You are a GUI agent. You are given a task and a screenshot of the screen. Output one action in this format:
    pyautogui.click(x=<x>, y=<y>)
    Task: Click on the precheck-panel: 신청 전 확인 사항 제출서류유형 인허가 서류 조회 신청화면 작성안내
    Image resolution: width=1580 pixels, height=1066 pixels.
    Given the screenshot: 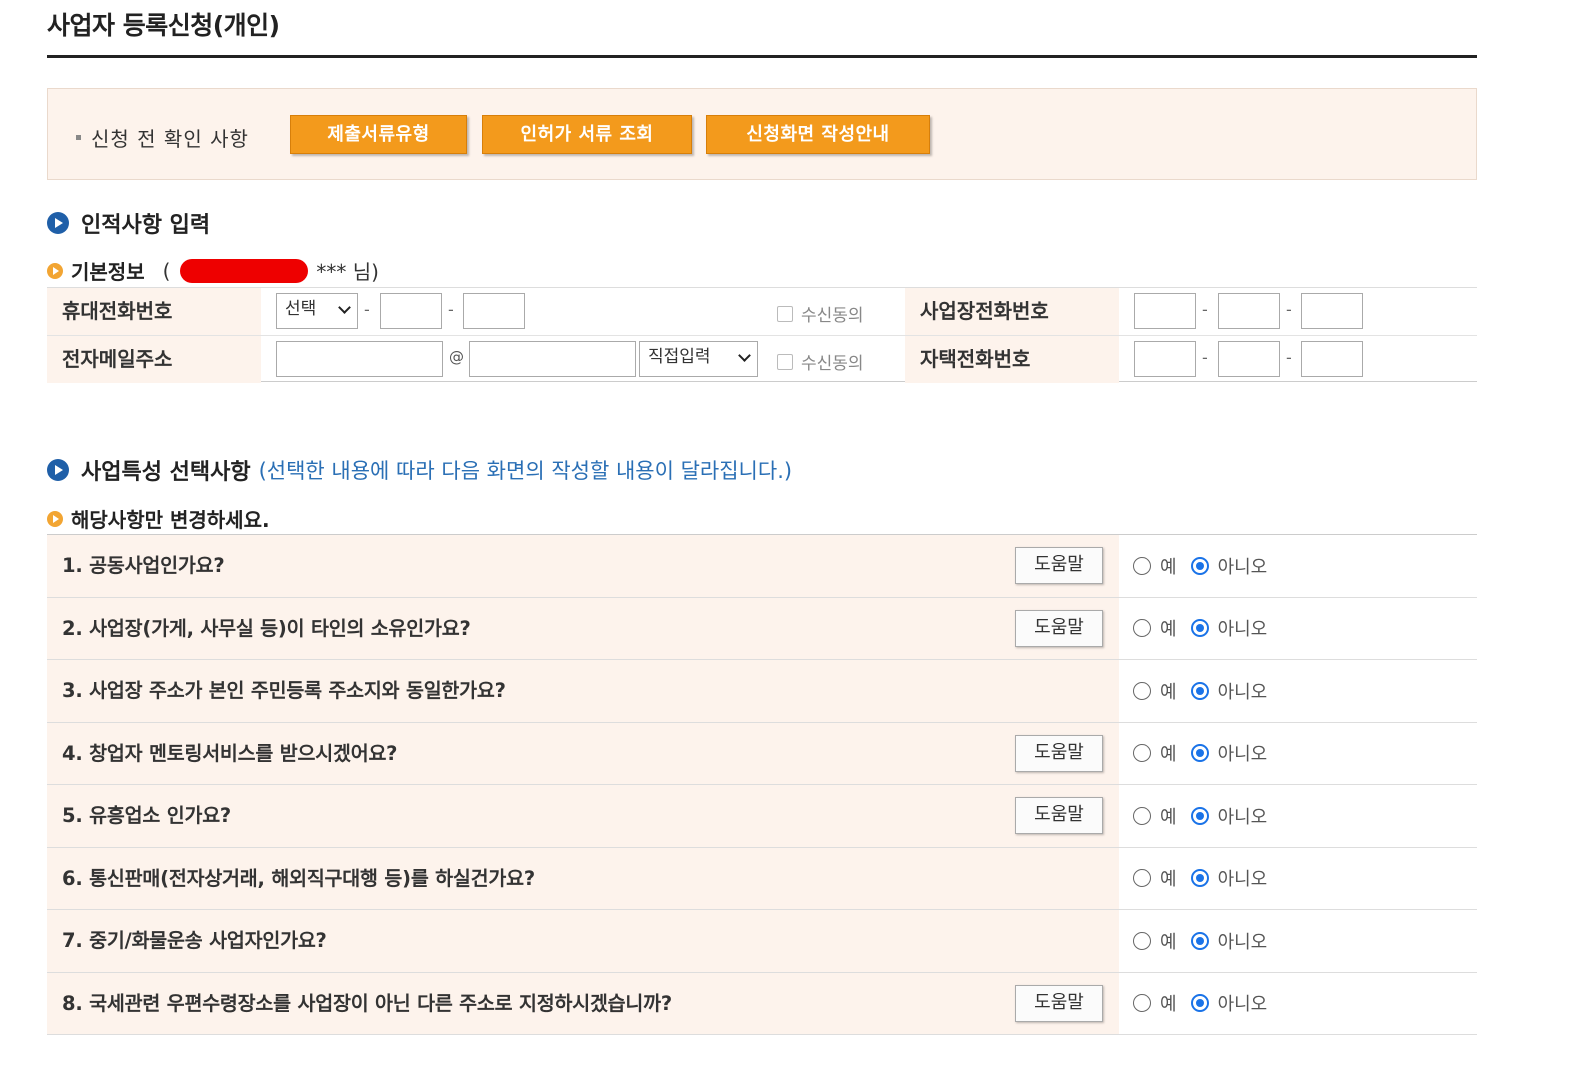 What is the action you would take?
    pyautogui.click(x=762, y=134)
    